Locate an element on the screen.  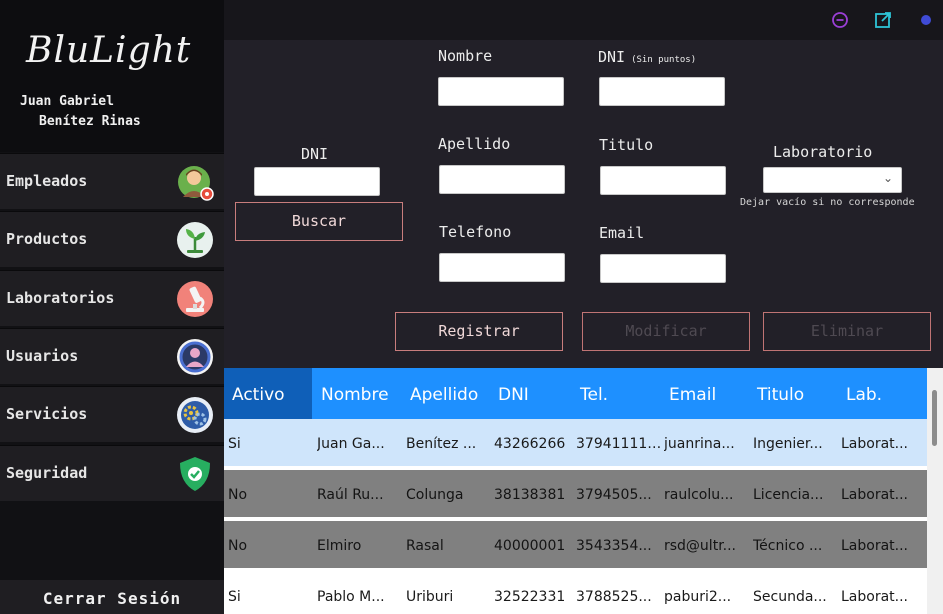
sidebar-item-seguridad: Seguridad is located at coordinates (112, 473).